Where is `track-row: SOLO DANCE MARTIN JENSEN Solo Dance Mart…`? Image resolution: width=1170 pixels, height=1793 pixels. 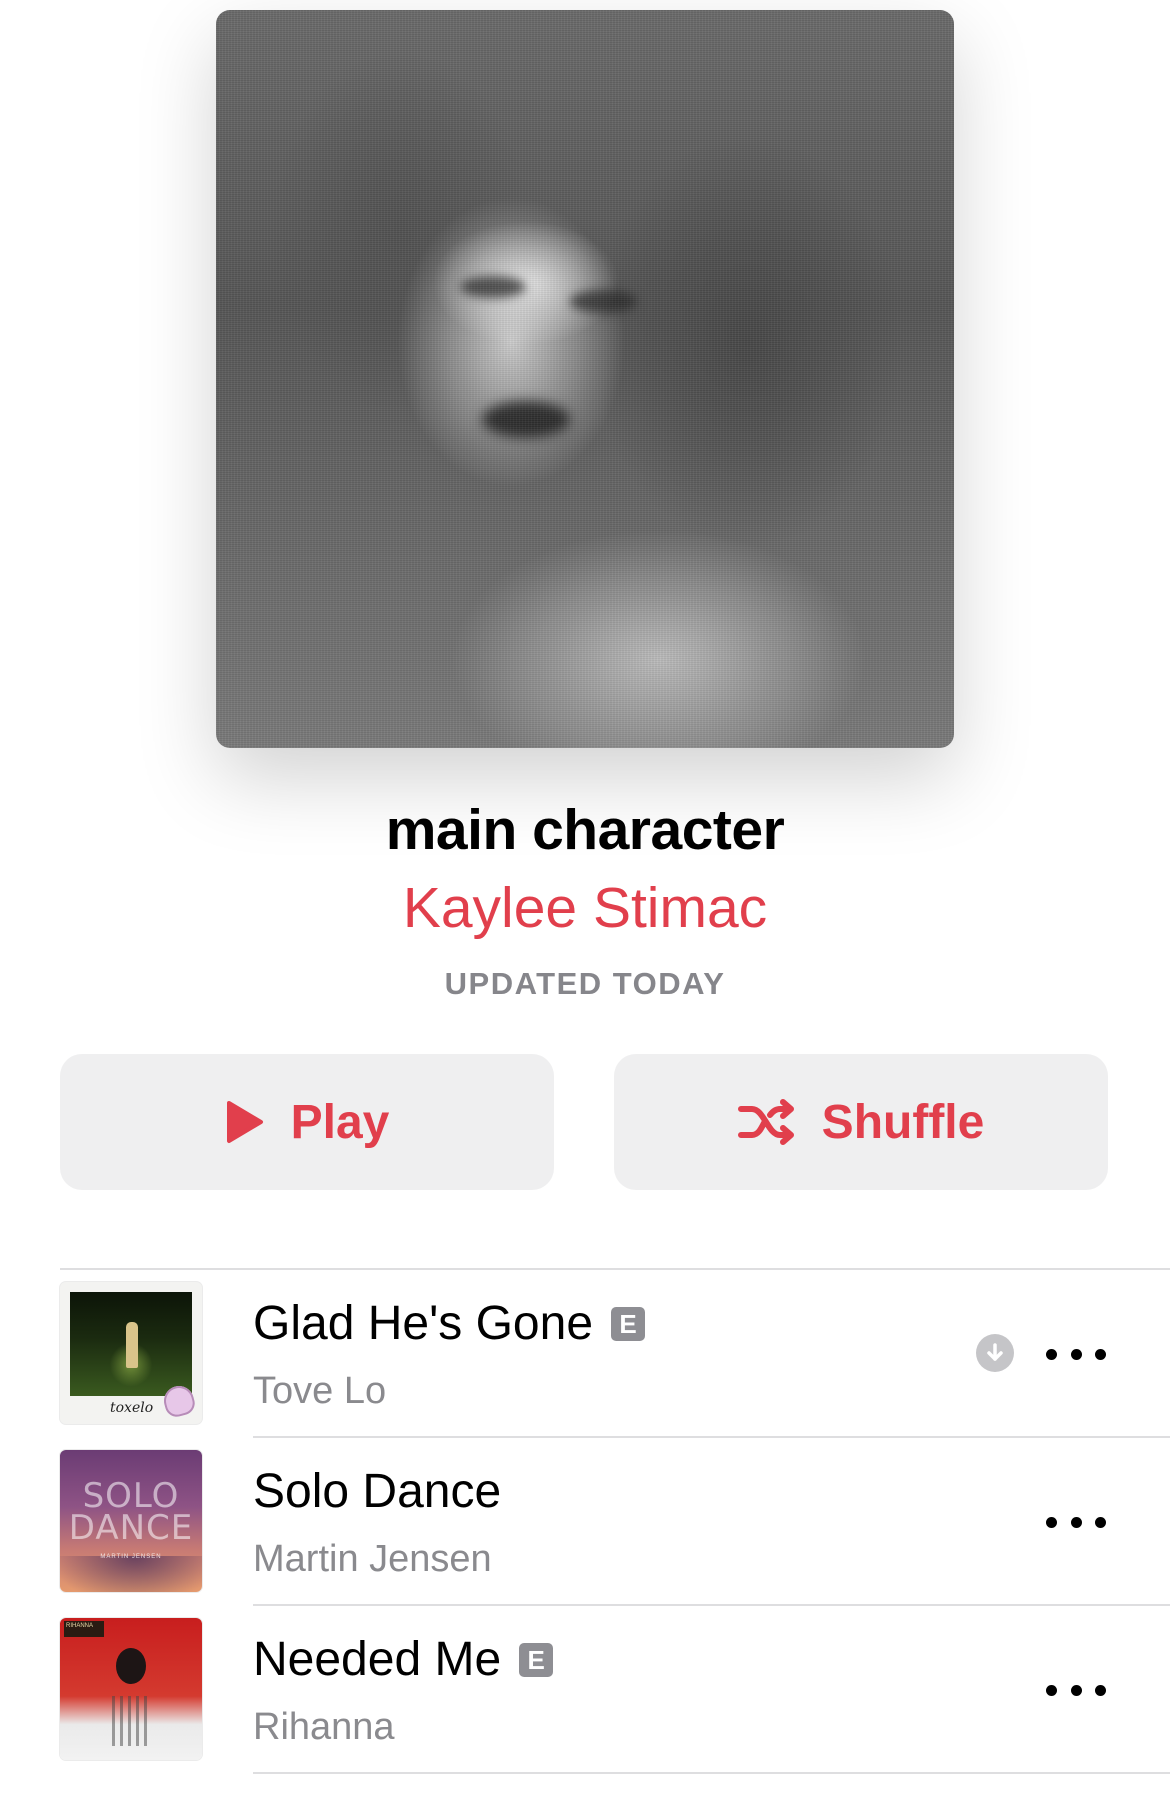
track-row: SOLO DANCE MARTIN JENSEN Solo Dance Mart… is located at coordinates (585, 1520).